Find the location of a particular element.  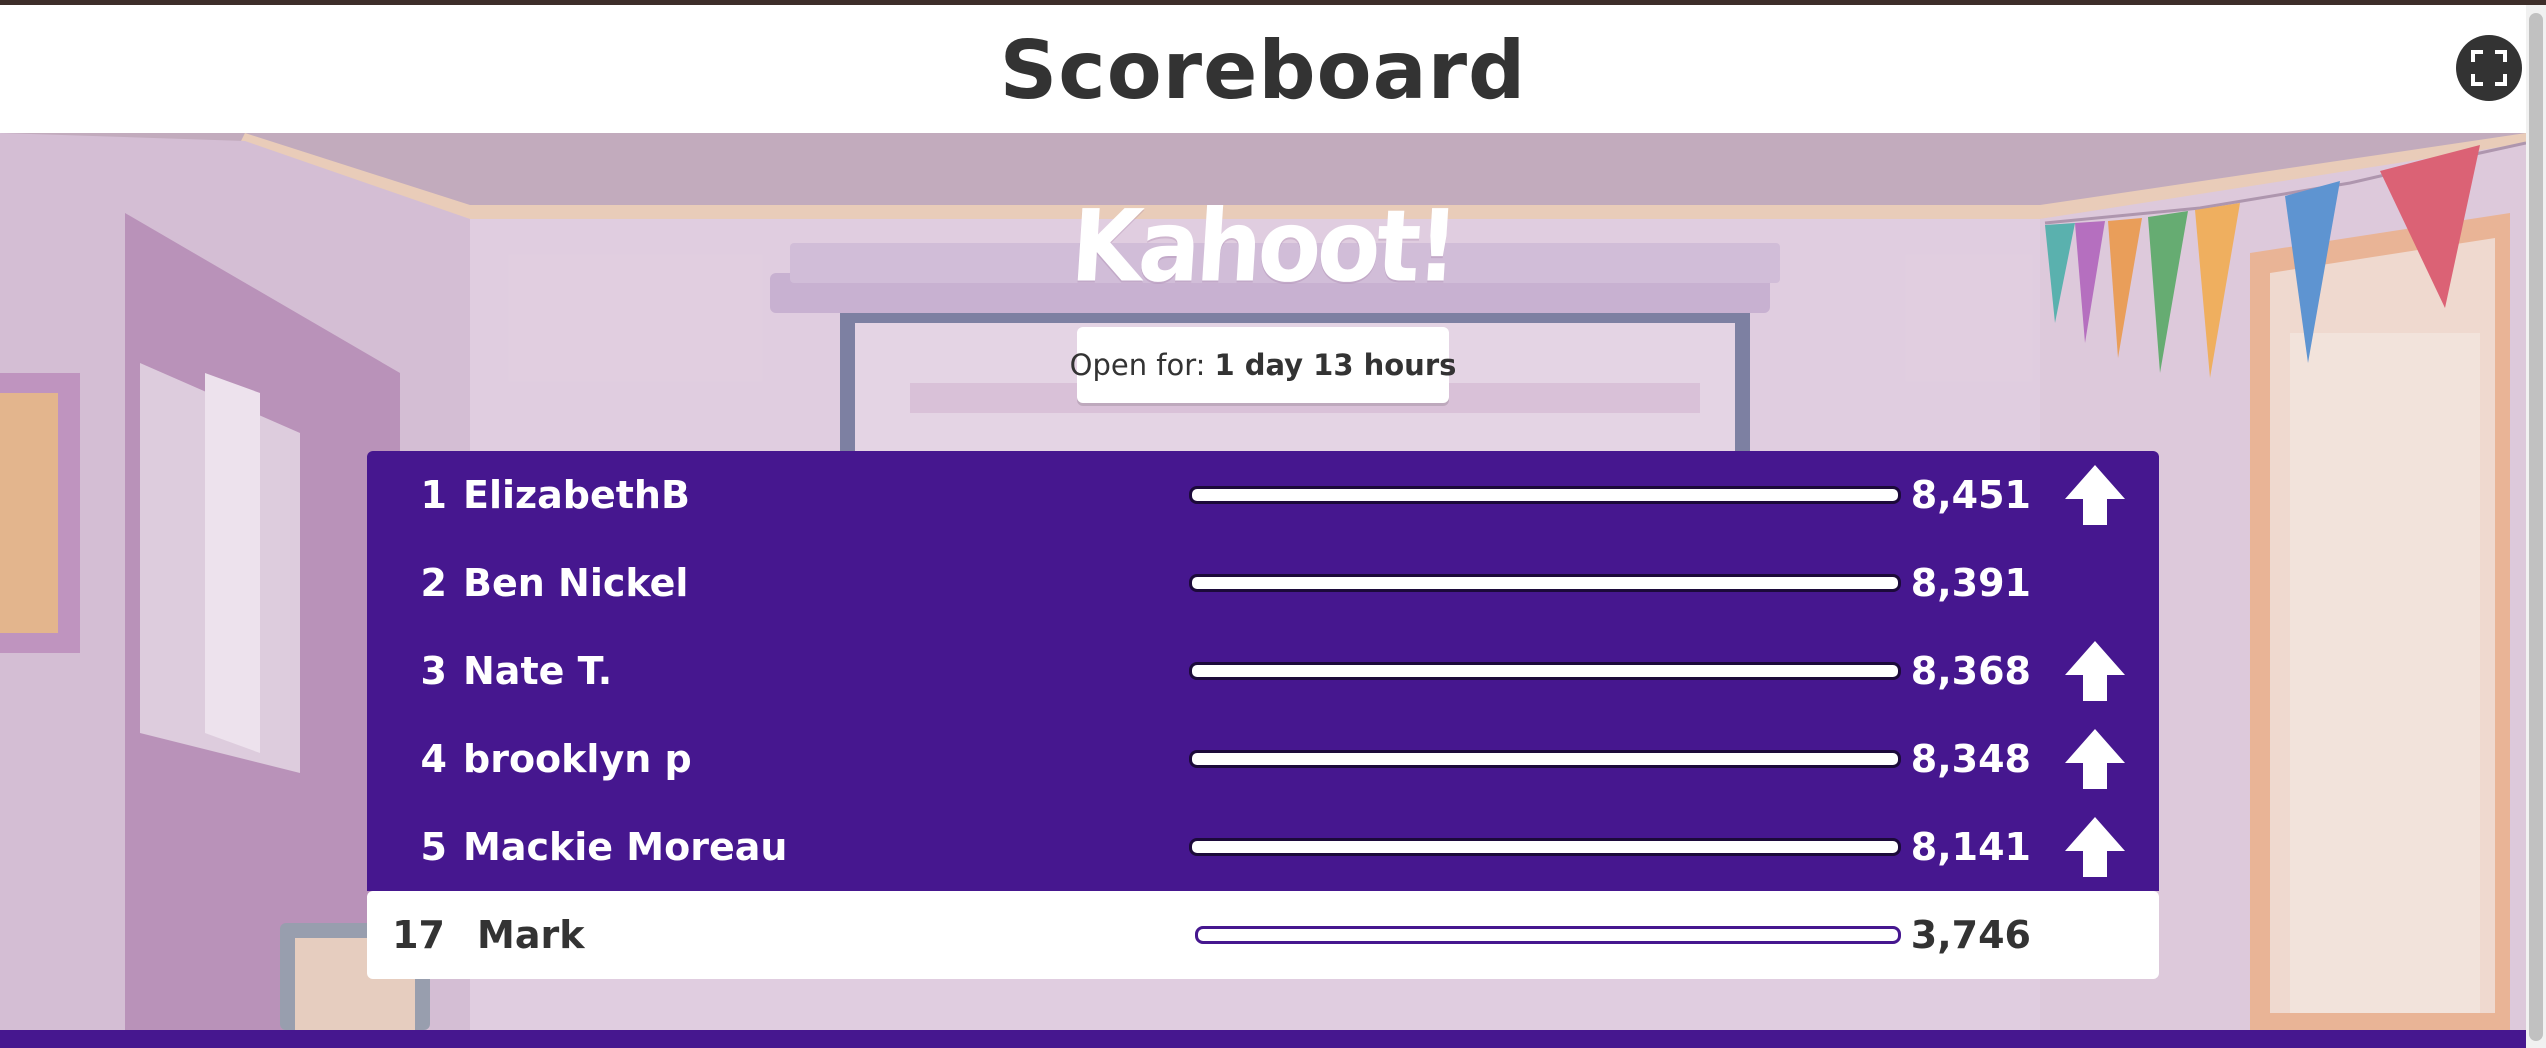

leaderboard-row: 2 Ben Nickel 8,391 is located at coordinates (1263, 583).